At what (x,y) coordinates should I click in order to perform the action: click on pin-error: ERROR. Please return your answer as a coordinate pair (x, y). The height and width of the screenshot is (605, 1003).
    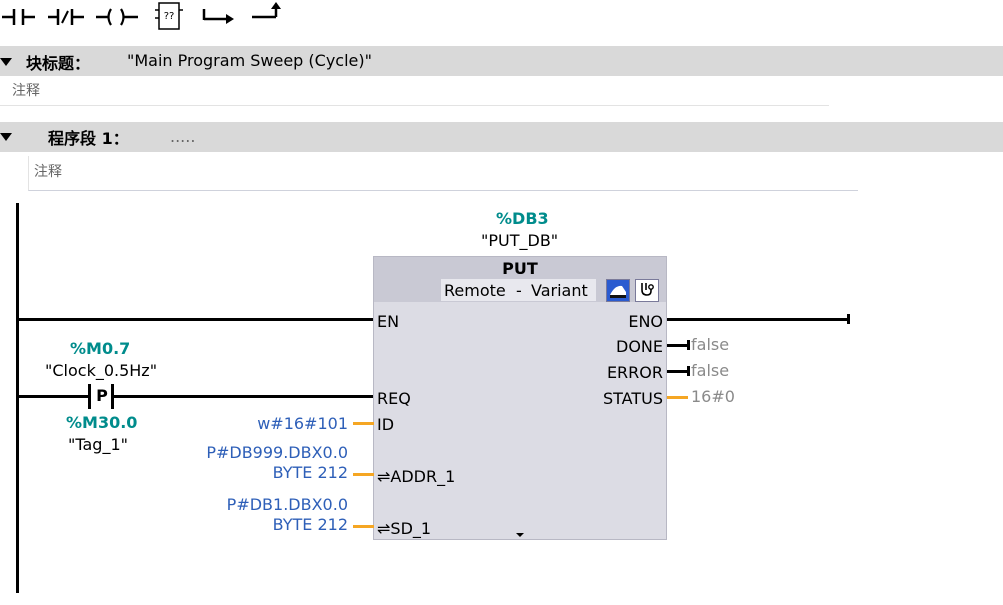
    Looking at the image, I should click on (611, 372).